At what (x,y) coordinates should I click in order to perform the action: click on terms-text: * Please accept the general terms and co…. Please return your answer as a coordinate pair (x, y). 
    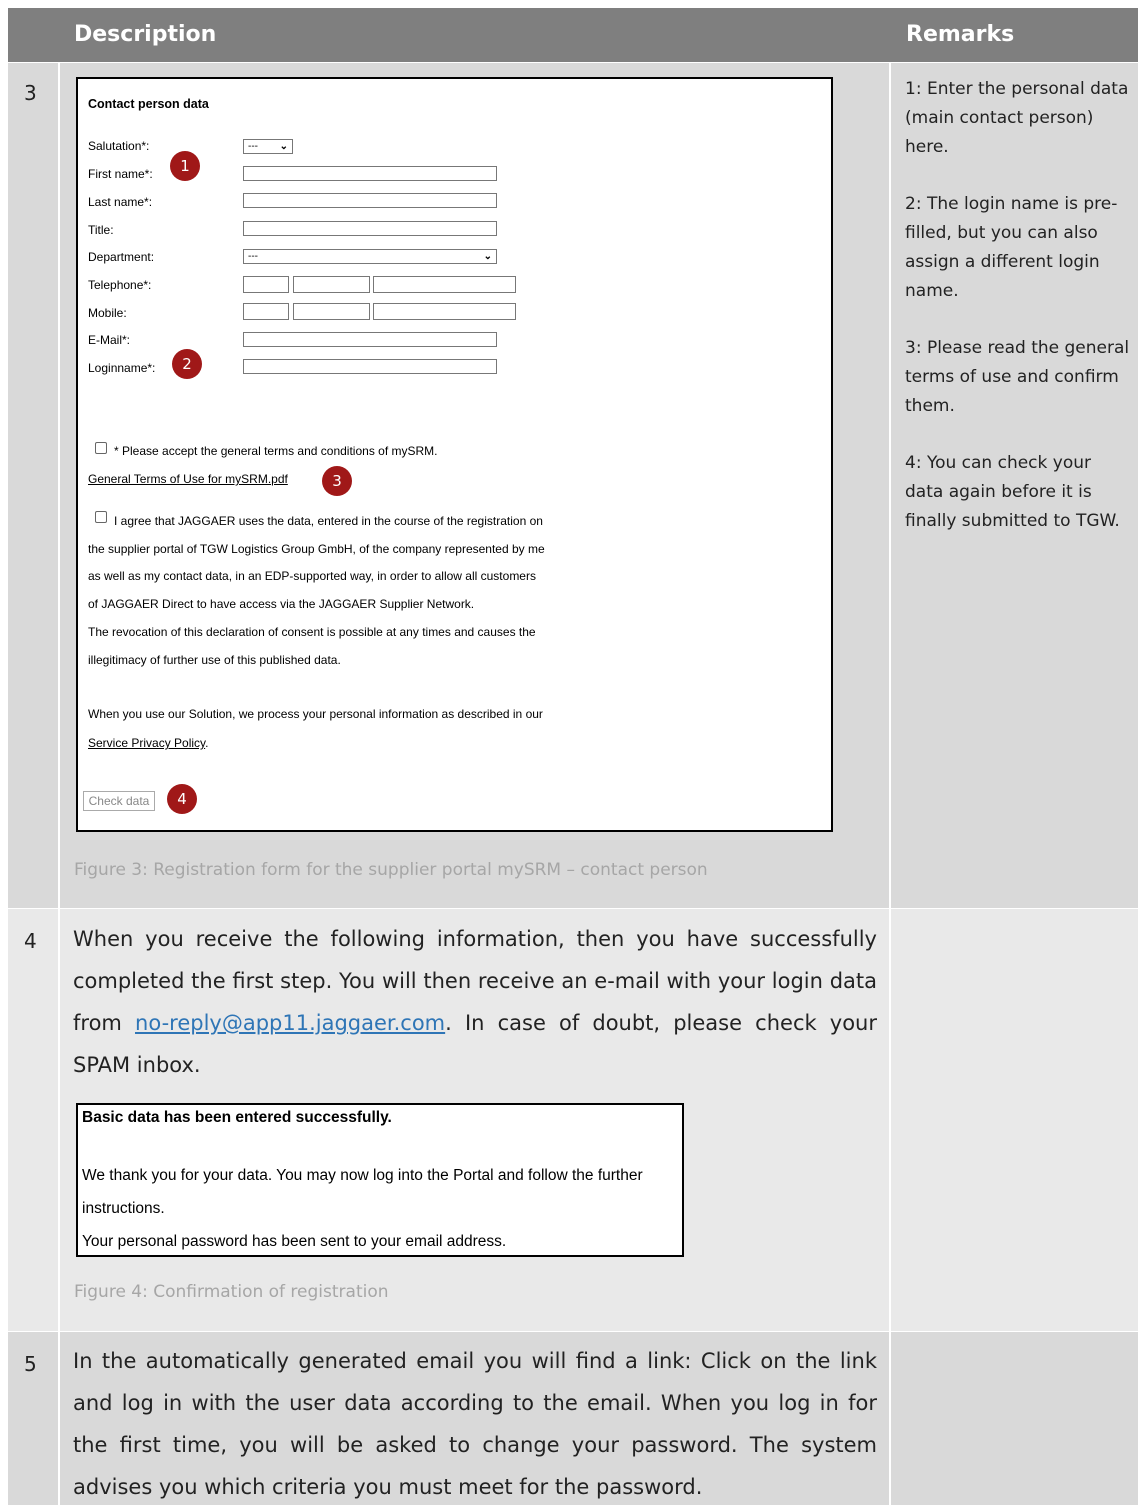
    Looking at the image, I should click on (276, 451).